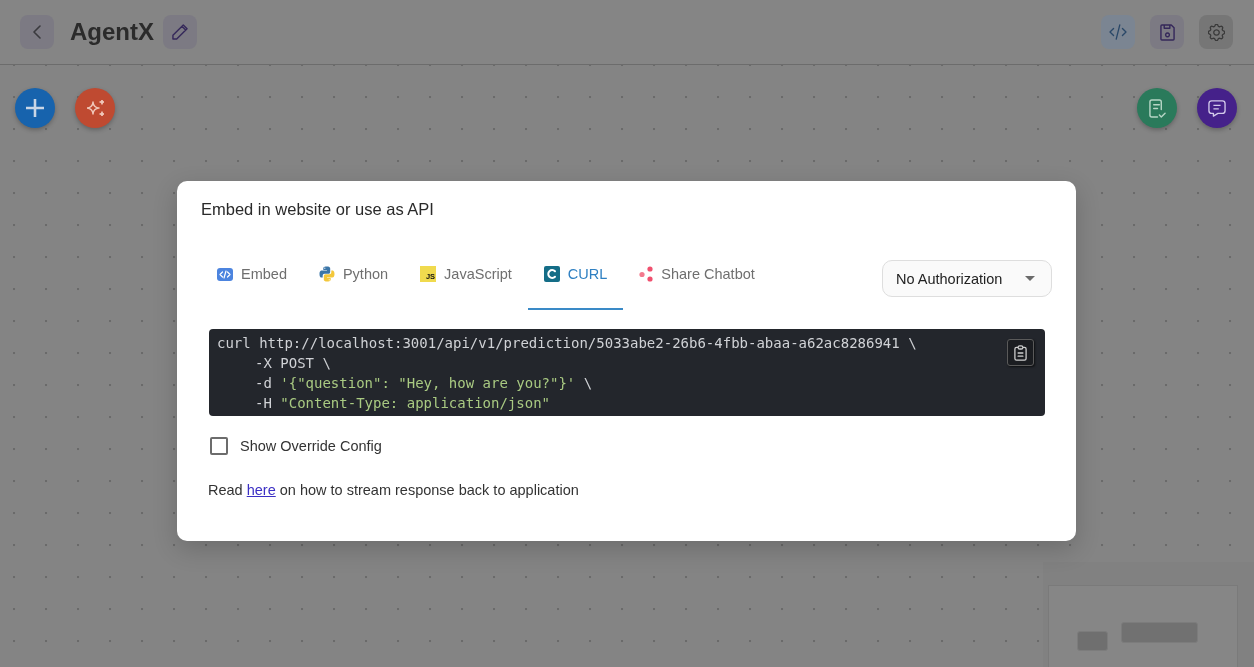 The width and height of the screenshot is (1254, 667). I want to click on authorization-dropdown: No Authorization, so click(967, 278).